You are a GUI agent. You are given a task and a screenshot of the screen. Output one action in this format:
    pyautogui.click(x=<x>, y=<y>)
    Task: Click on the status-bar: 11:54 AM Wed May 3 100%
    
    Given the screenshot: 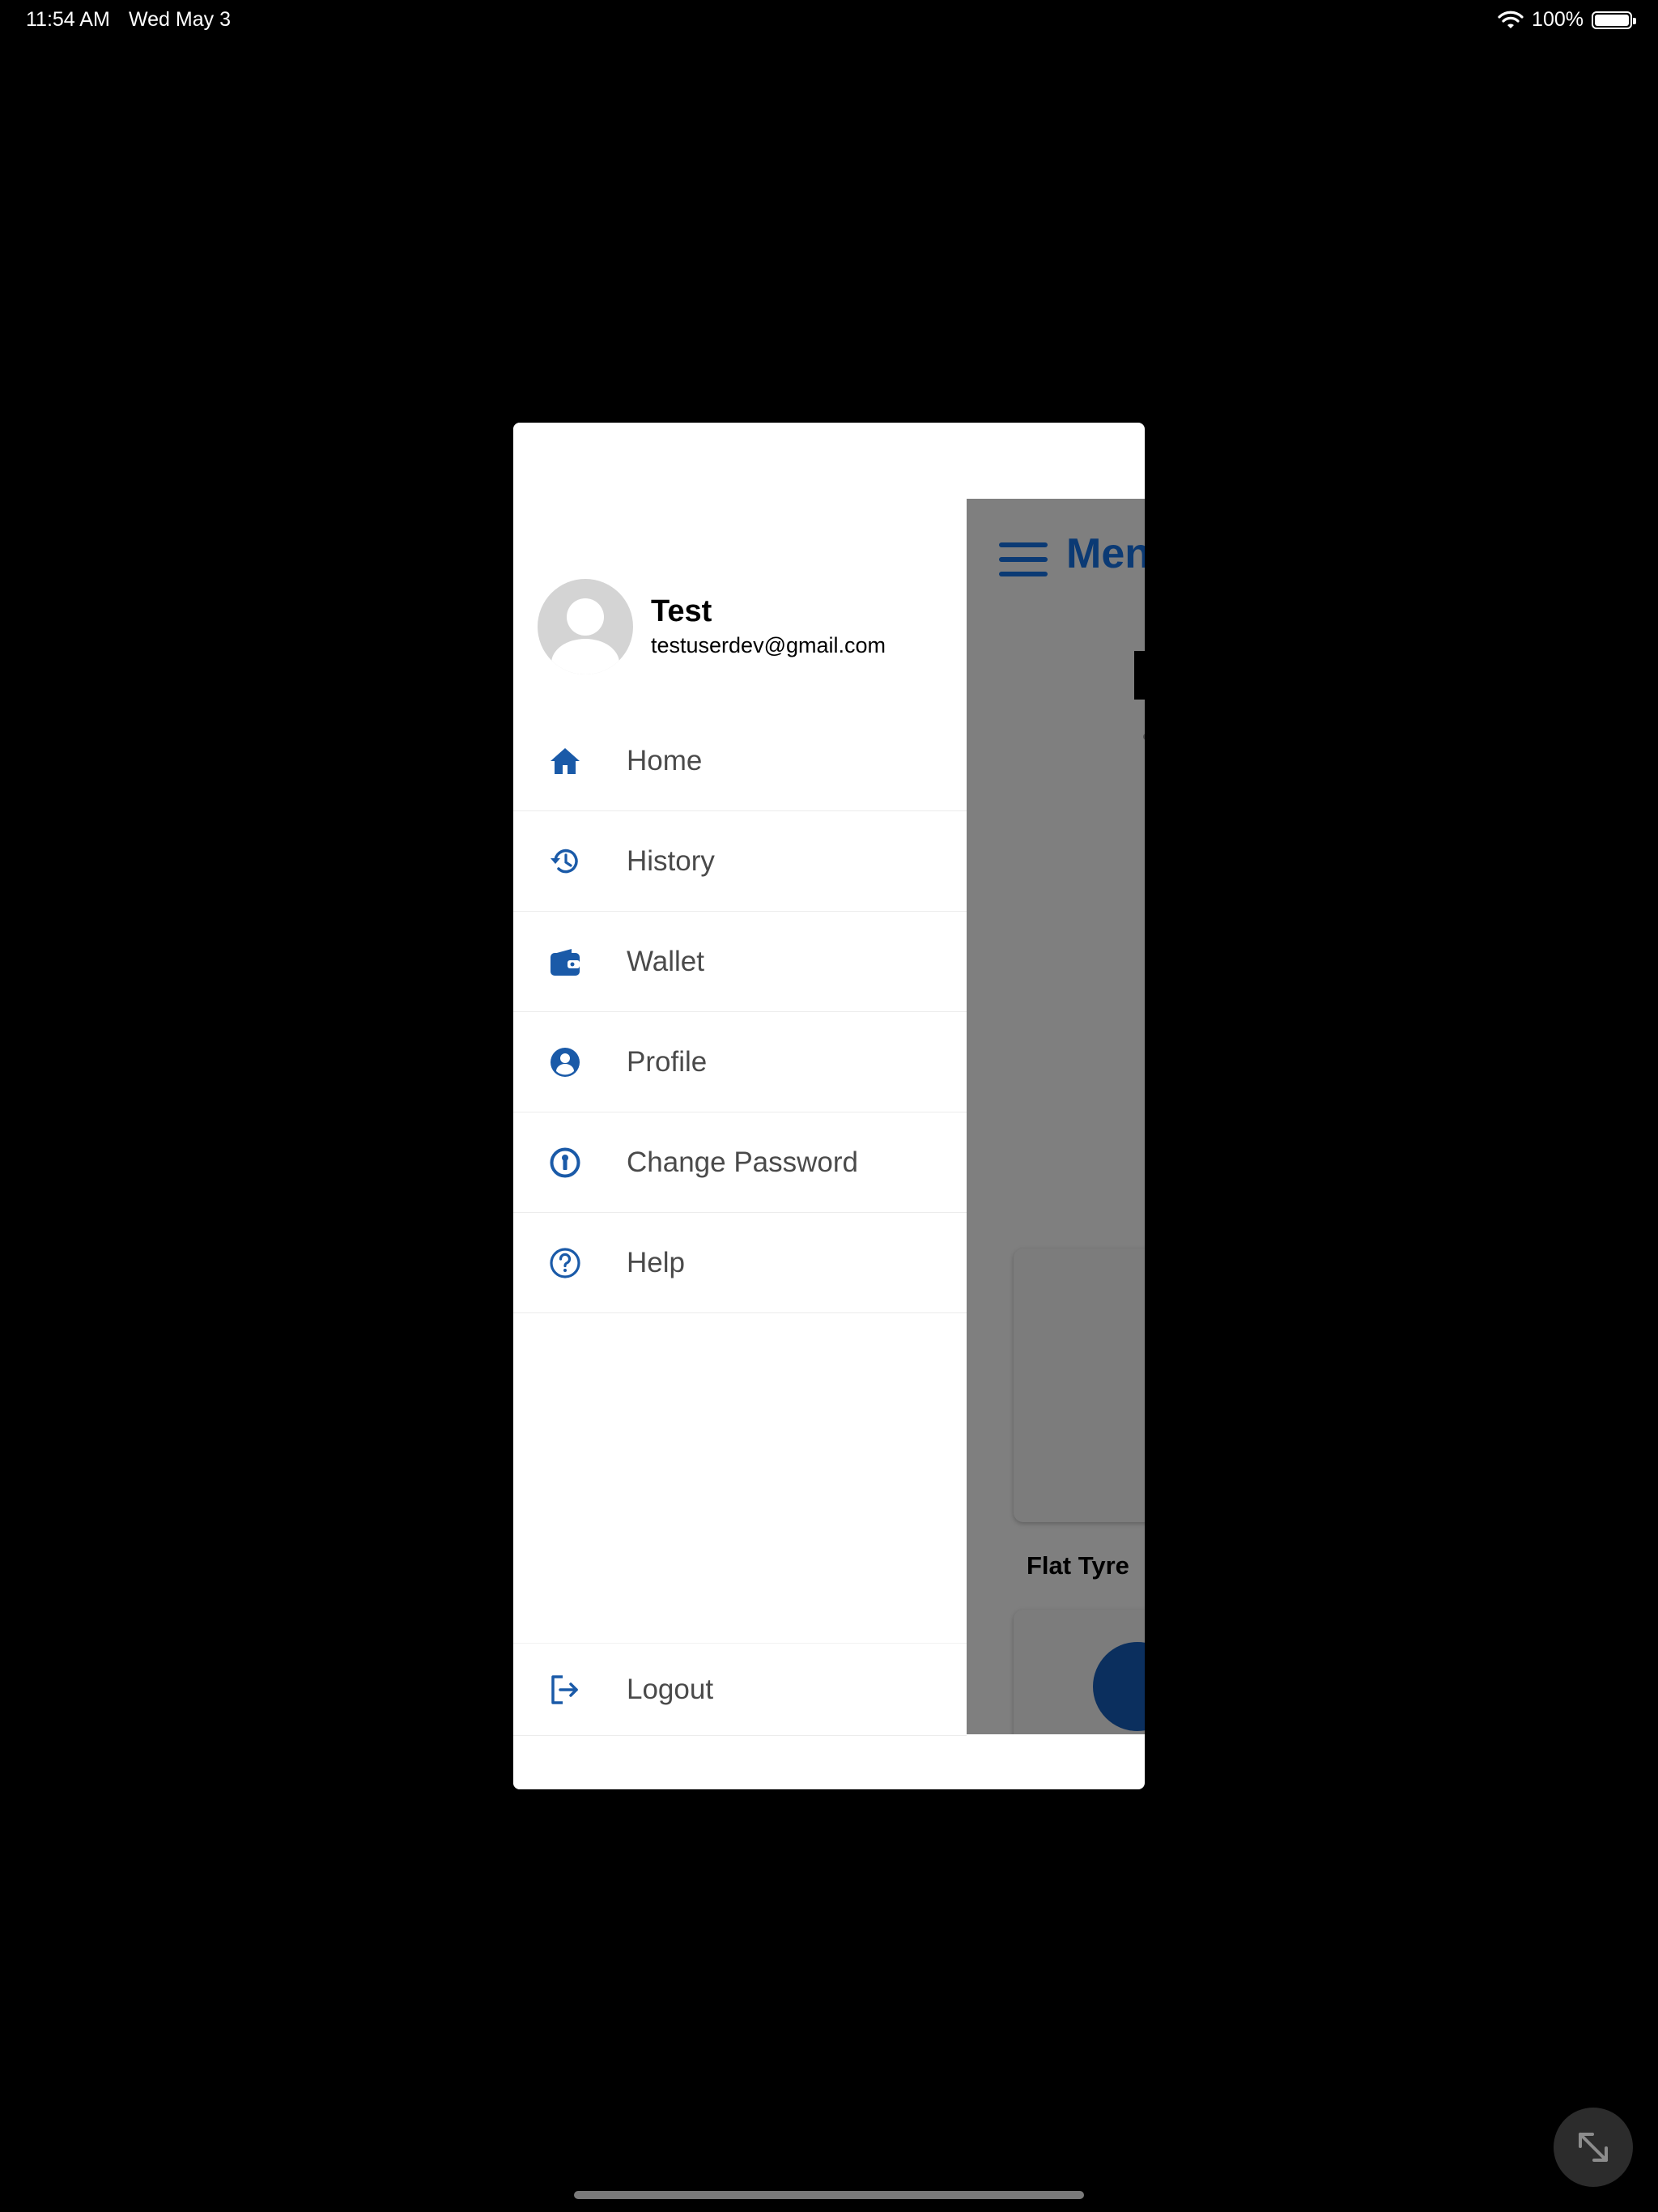 What is the action you would take?
    pyautogui.click(x=829, y=20)
    